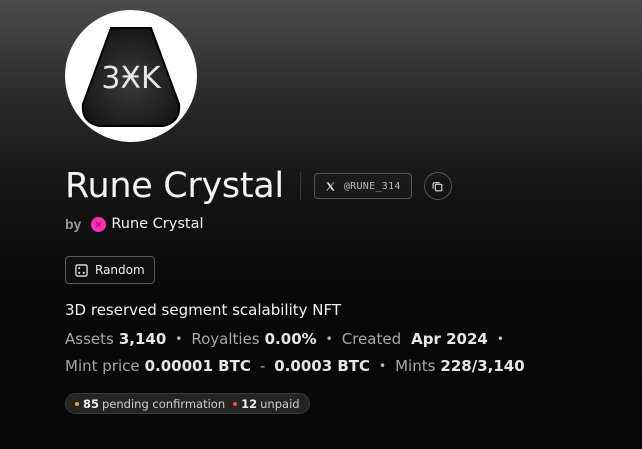 This screenshot has height=449, width=642. What do you see at coordinates (249, 403) in the screenshot?
I see `unpaid-count: 12` at bounding box center [249, 403].